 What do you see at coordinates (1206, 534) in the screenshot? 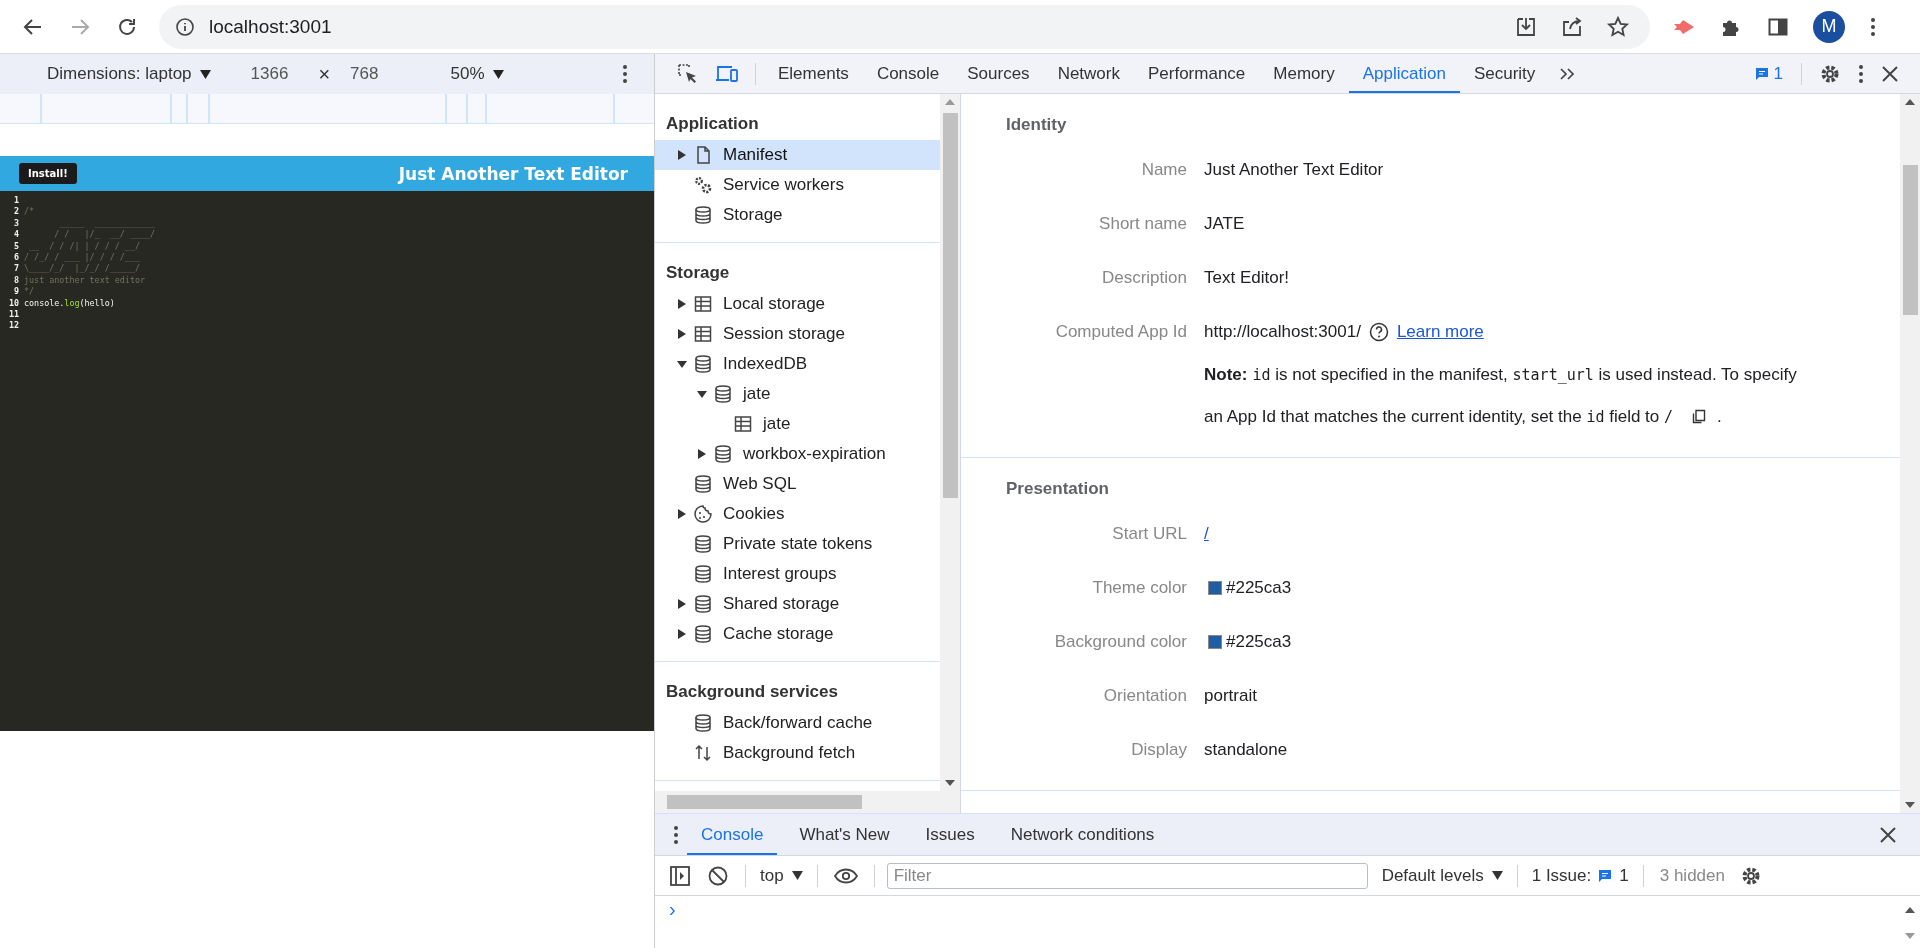
I see `start-url-link: /` at bounding box center [1206, 534].